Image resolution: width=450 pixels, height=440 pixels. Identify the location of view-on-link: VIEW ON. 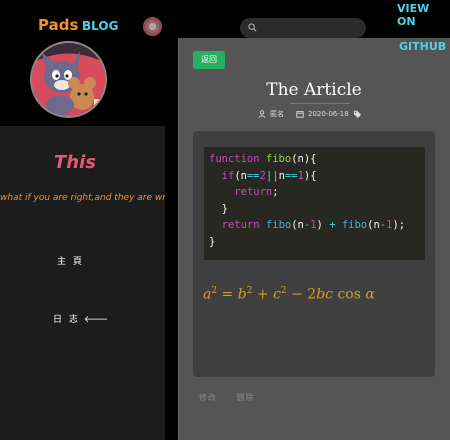
(423, 15).